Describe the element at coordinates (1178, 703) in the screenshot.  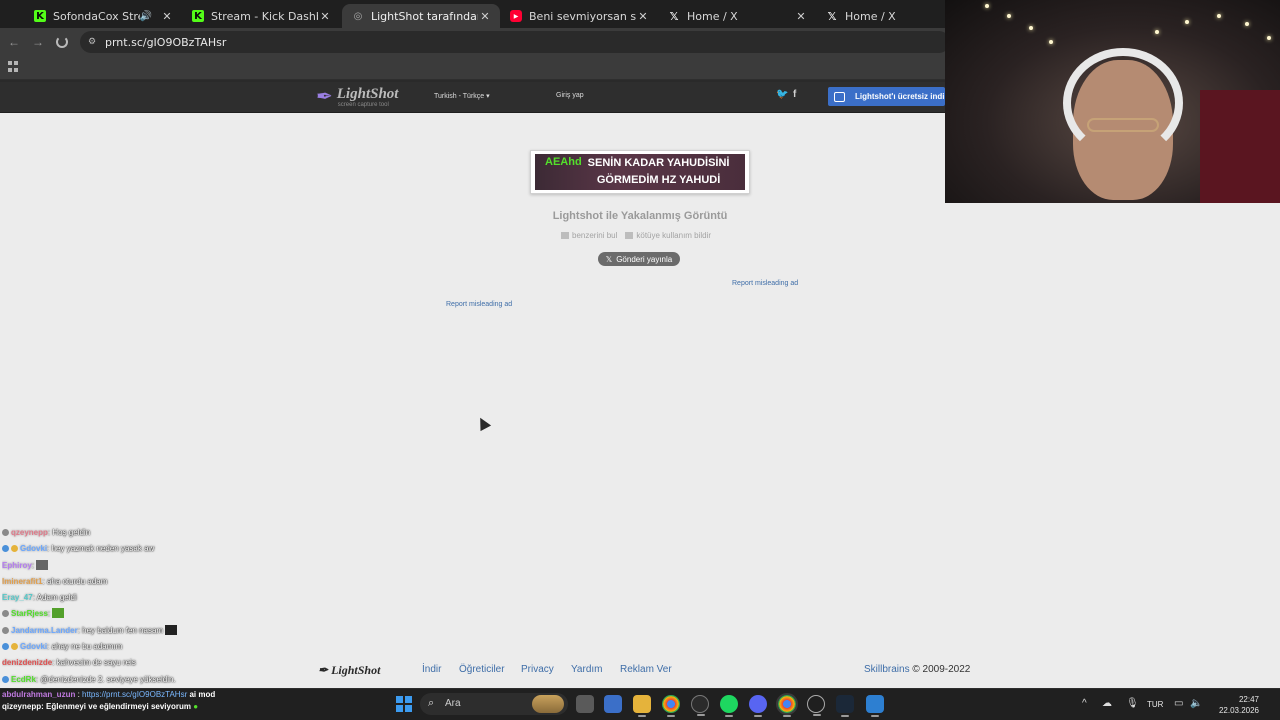
I see `network-icon: ▭` at that location.